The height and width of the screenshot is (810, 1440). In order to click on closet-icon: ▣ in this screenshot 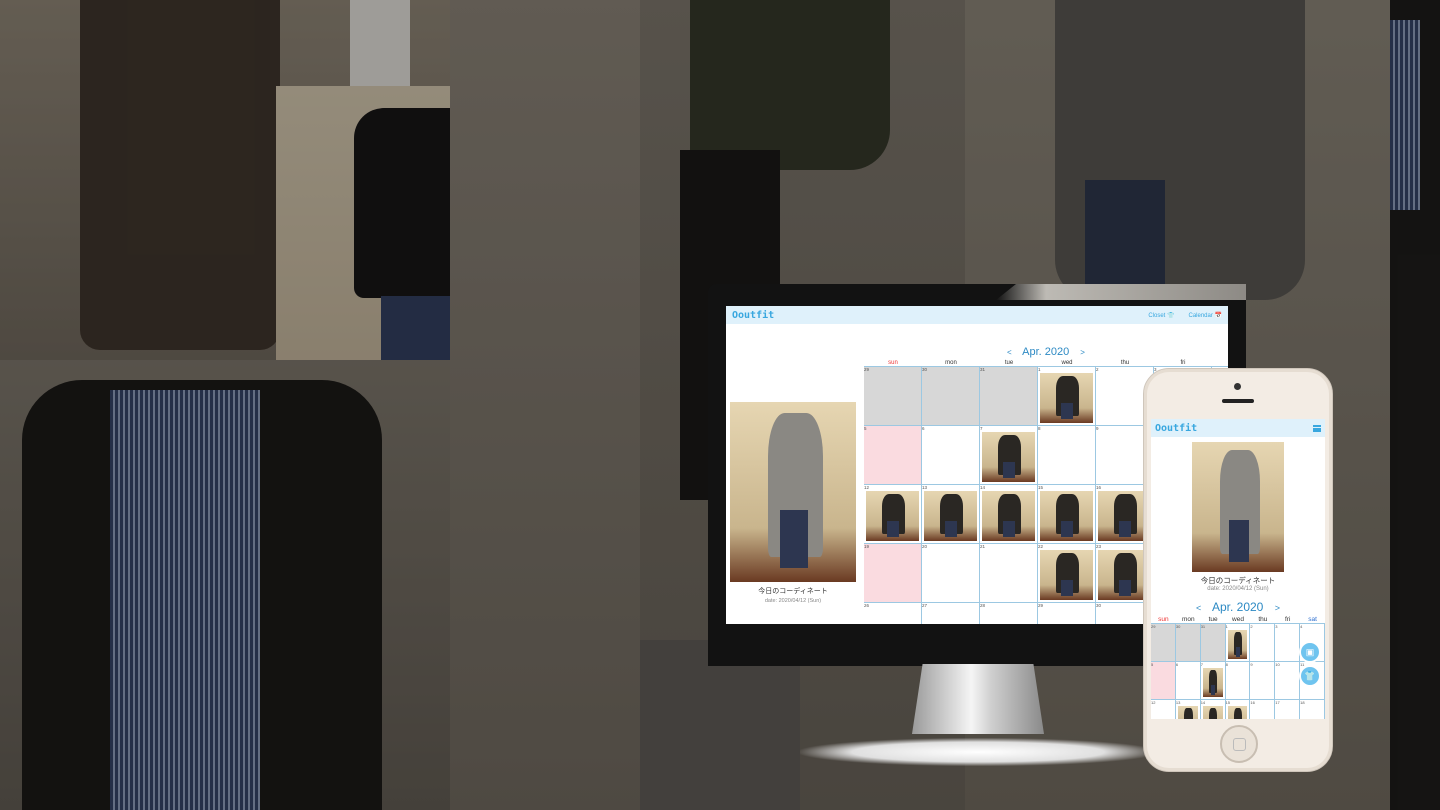, I will do `click(1310, 652)`.